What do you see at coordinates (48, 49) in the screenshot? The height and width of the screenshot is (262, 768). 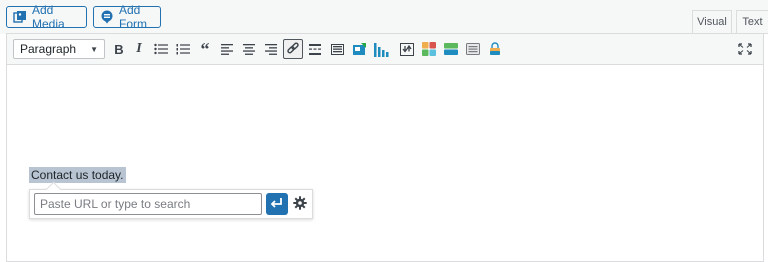 I see `format-select-value: Paragraph` at bounding box center [48, 49].